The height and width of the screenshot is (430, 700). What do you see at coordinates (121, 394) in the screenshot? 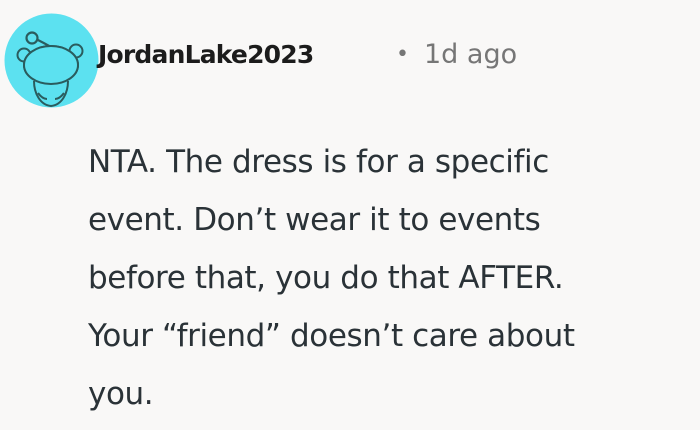
I see `comment-body-line: you.` at bounding box center [121, 394].